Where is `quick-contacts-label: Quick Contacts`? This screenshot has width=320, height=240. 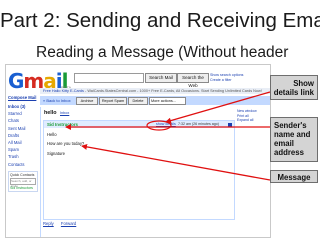
quick-contacts-label: Quick Contacts is located at coordinates (22, 174).